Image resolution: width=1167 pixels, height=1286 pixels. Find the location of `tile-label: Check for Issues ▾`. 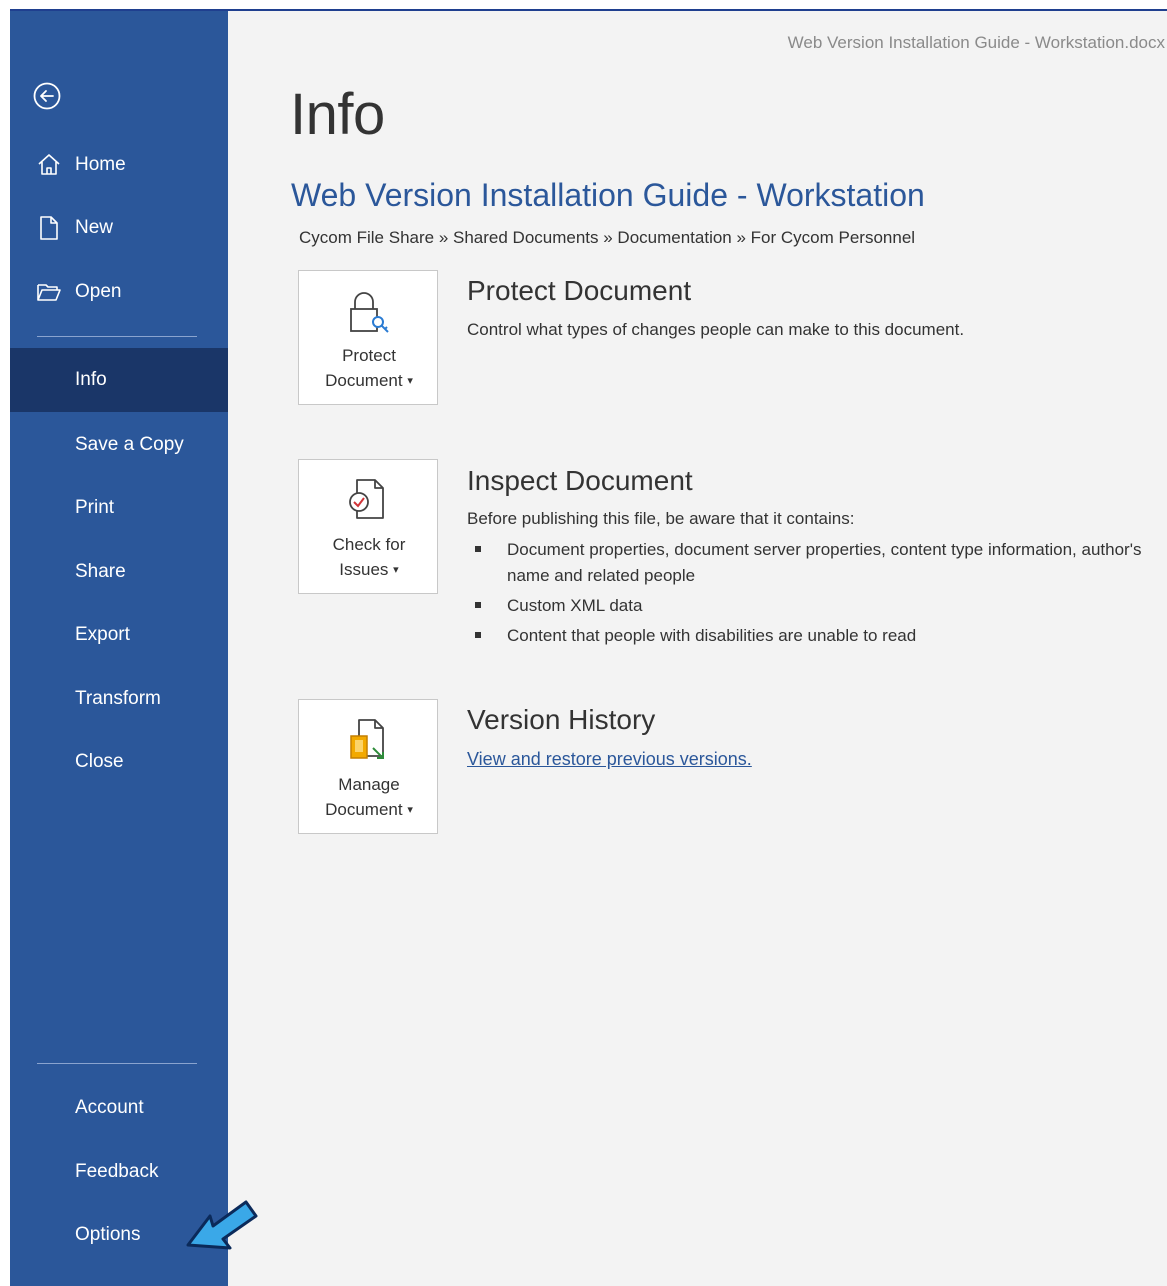

tile-label: Check for Issues ▾ is located at coordinates (369, 557).